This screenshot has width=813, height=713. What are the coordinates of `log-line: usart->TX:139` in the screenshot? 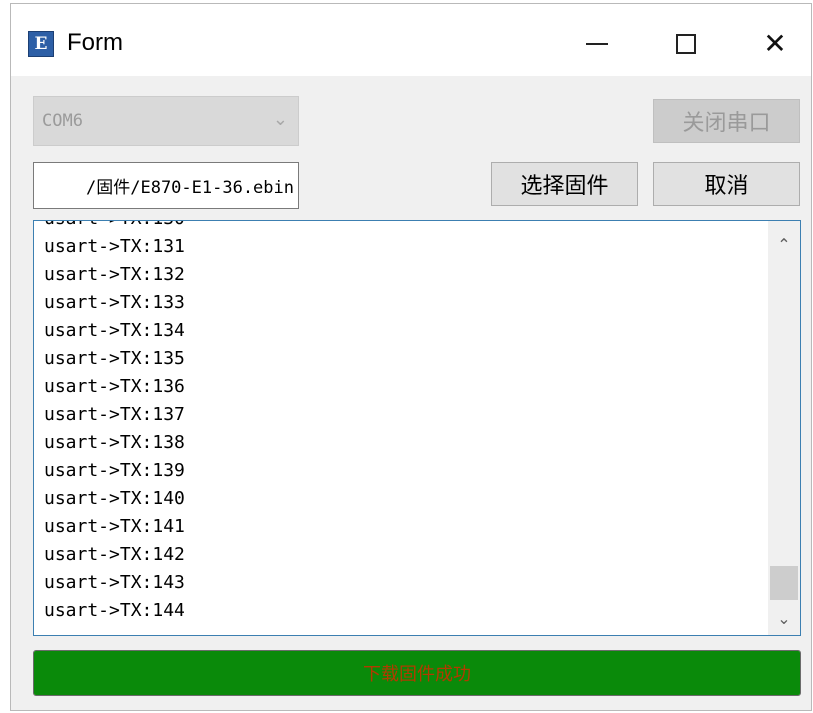 It's located at (114, 470).